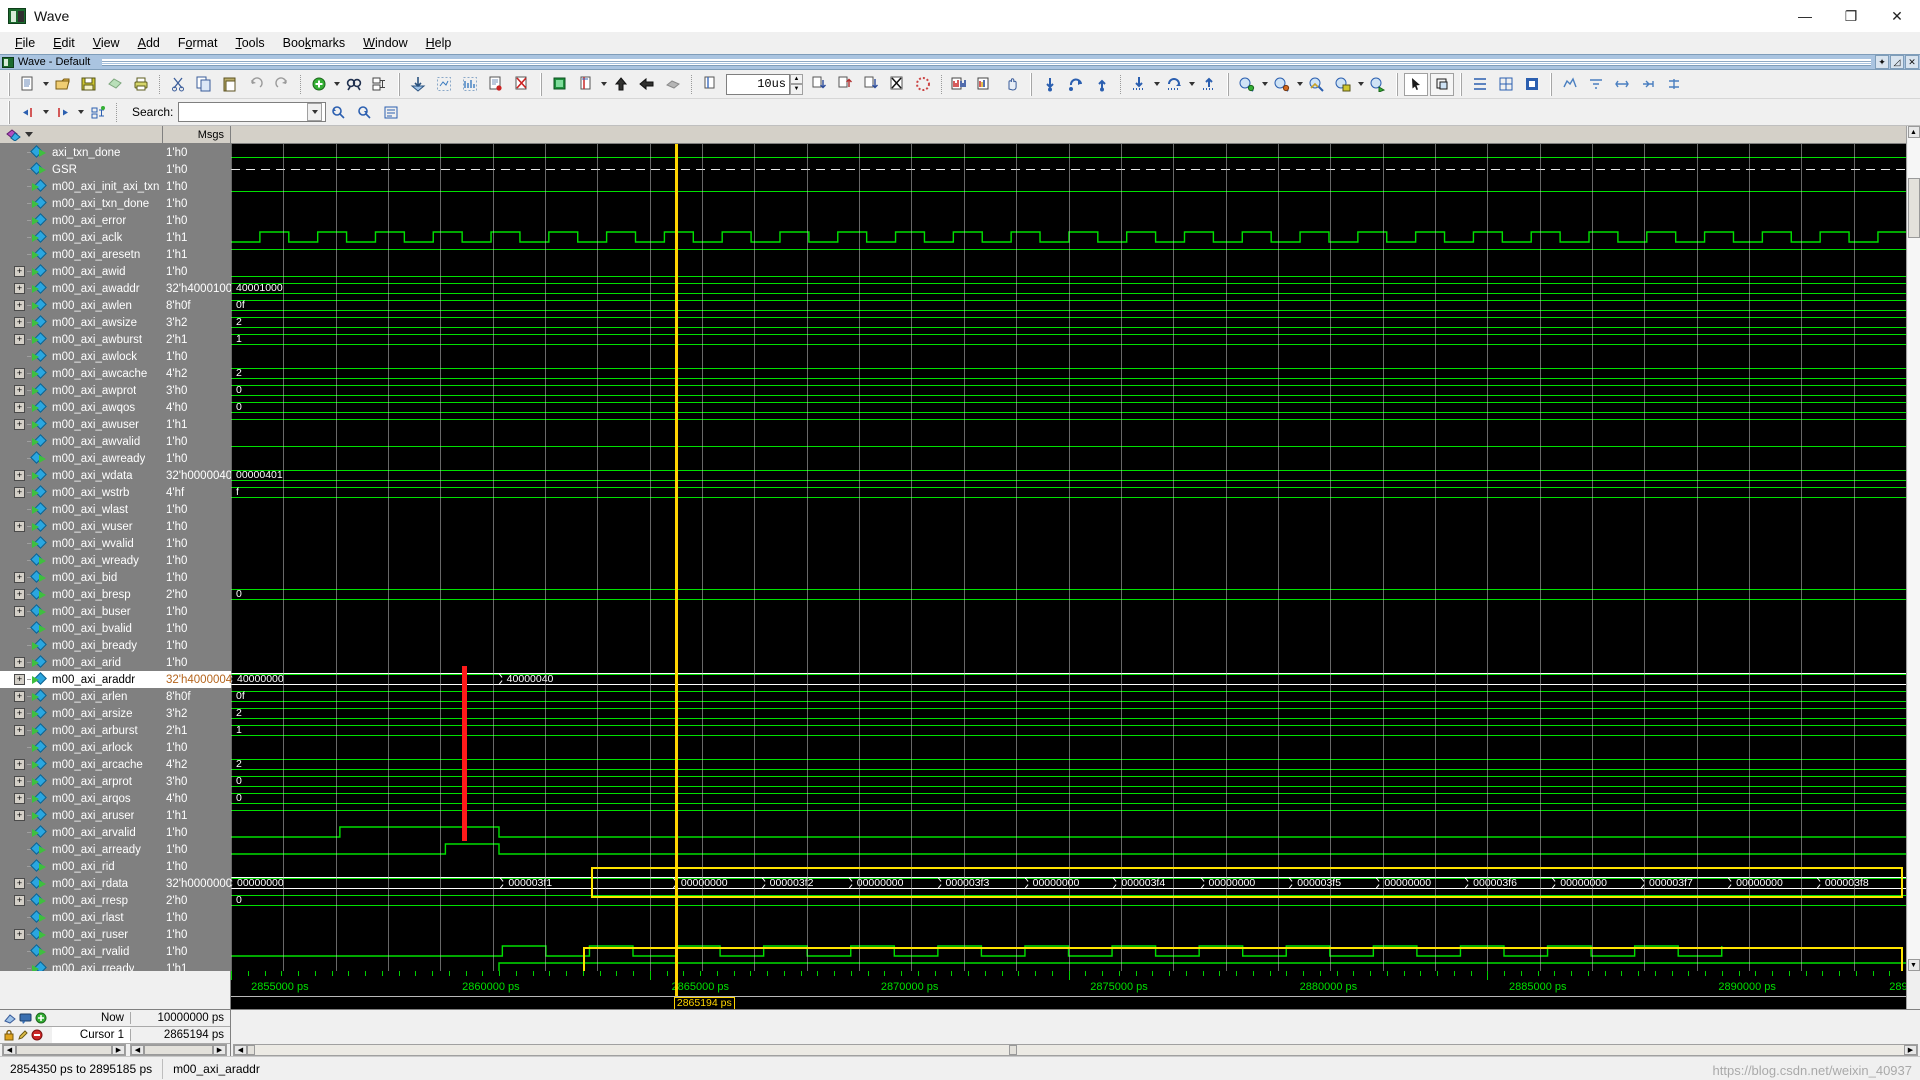  What do you see at coordinates (1068, 271) in the screenshot?
I see `waveform-m00_axi_awid` at bounding box center [1068, 271].